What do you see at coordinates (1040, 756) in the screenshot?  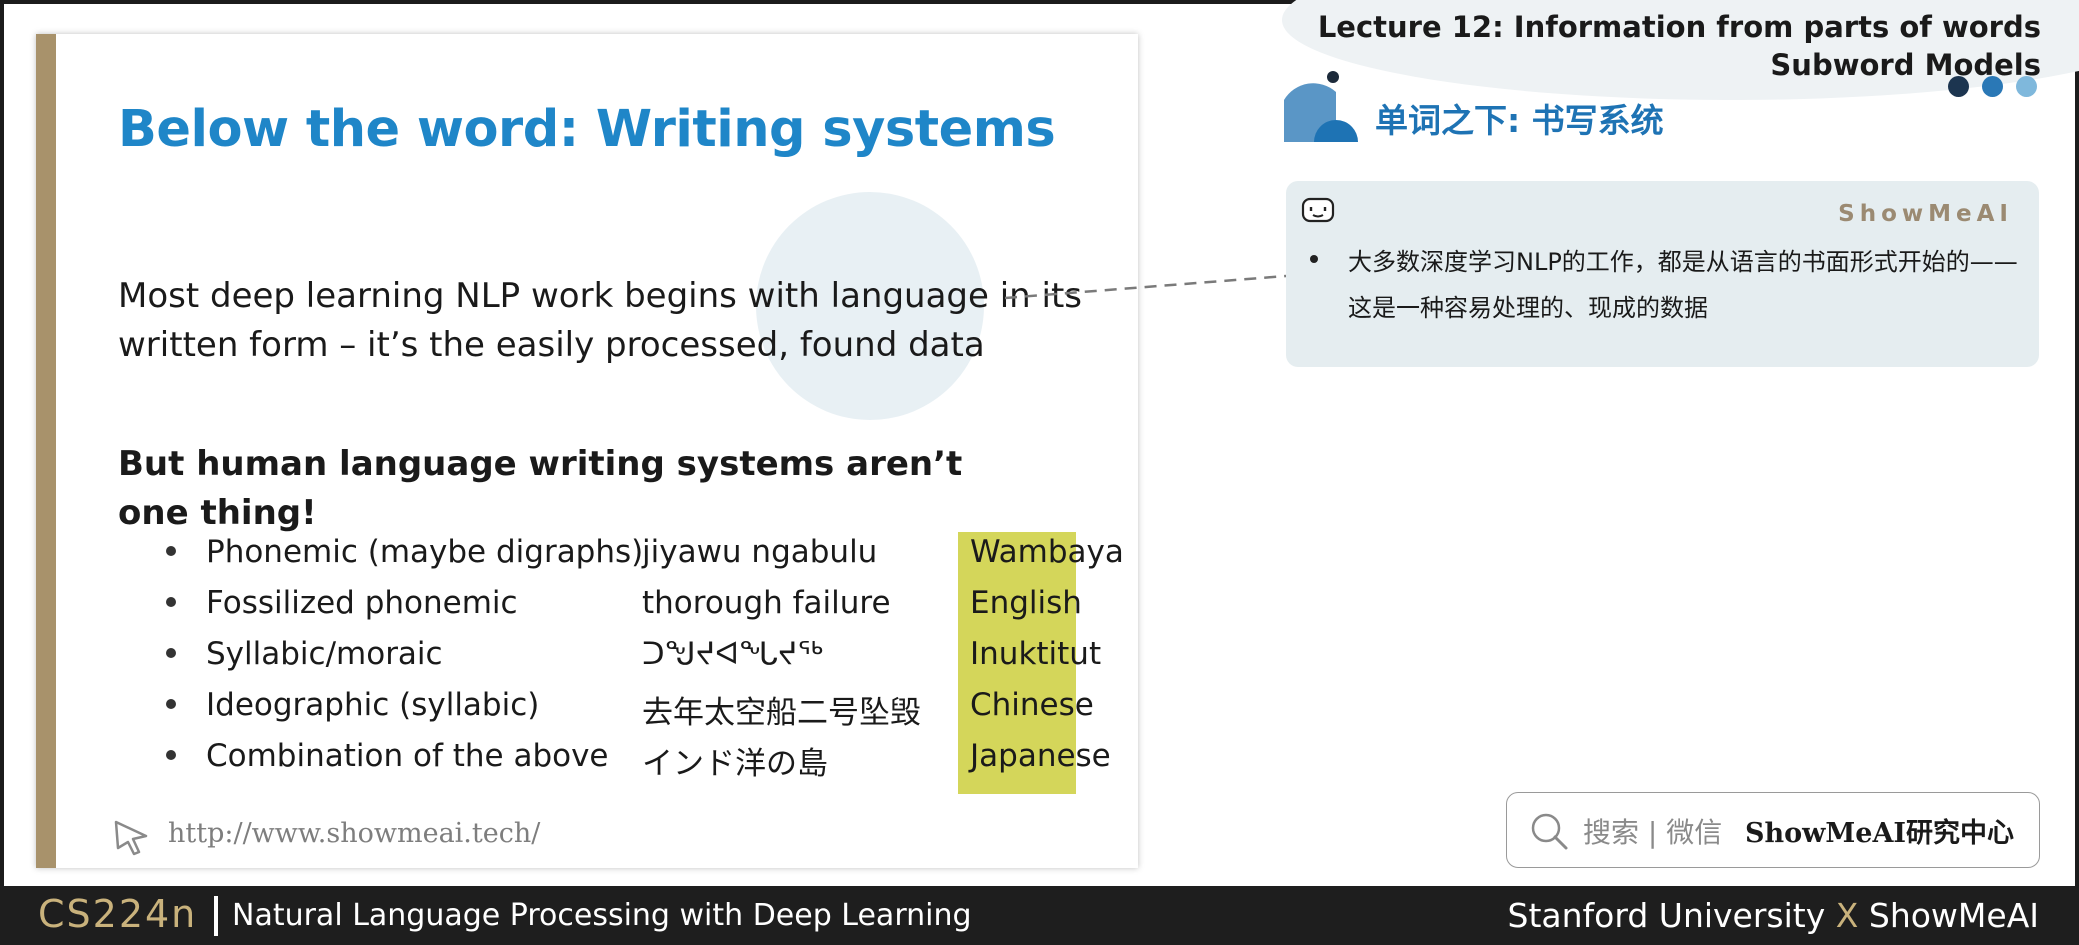 I see `writing-system-language: Japanese` at bounding box center [1040, 756].